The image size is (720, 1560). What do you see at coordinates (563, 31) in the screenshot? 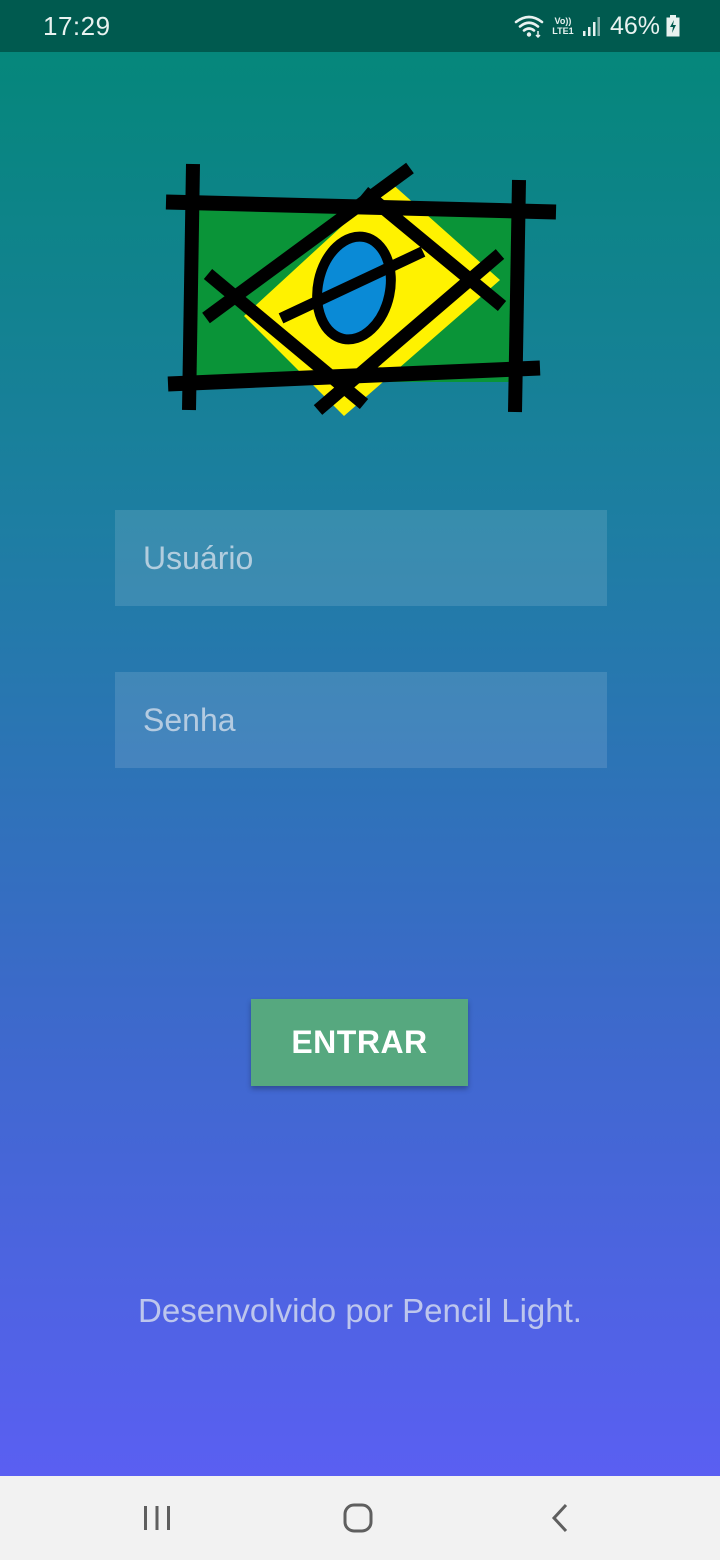
I see `volte-bottom-label: LTE1` at bounding box center [563, 31].